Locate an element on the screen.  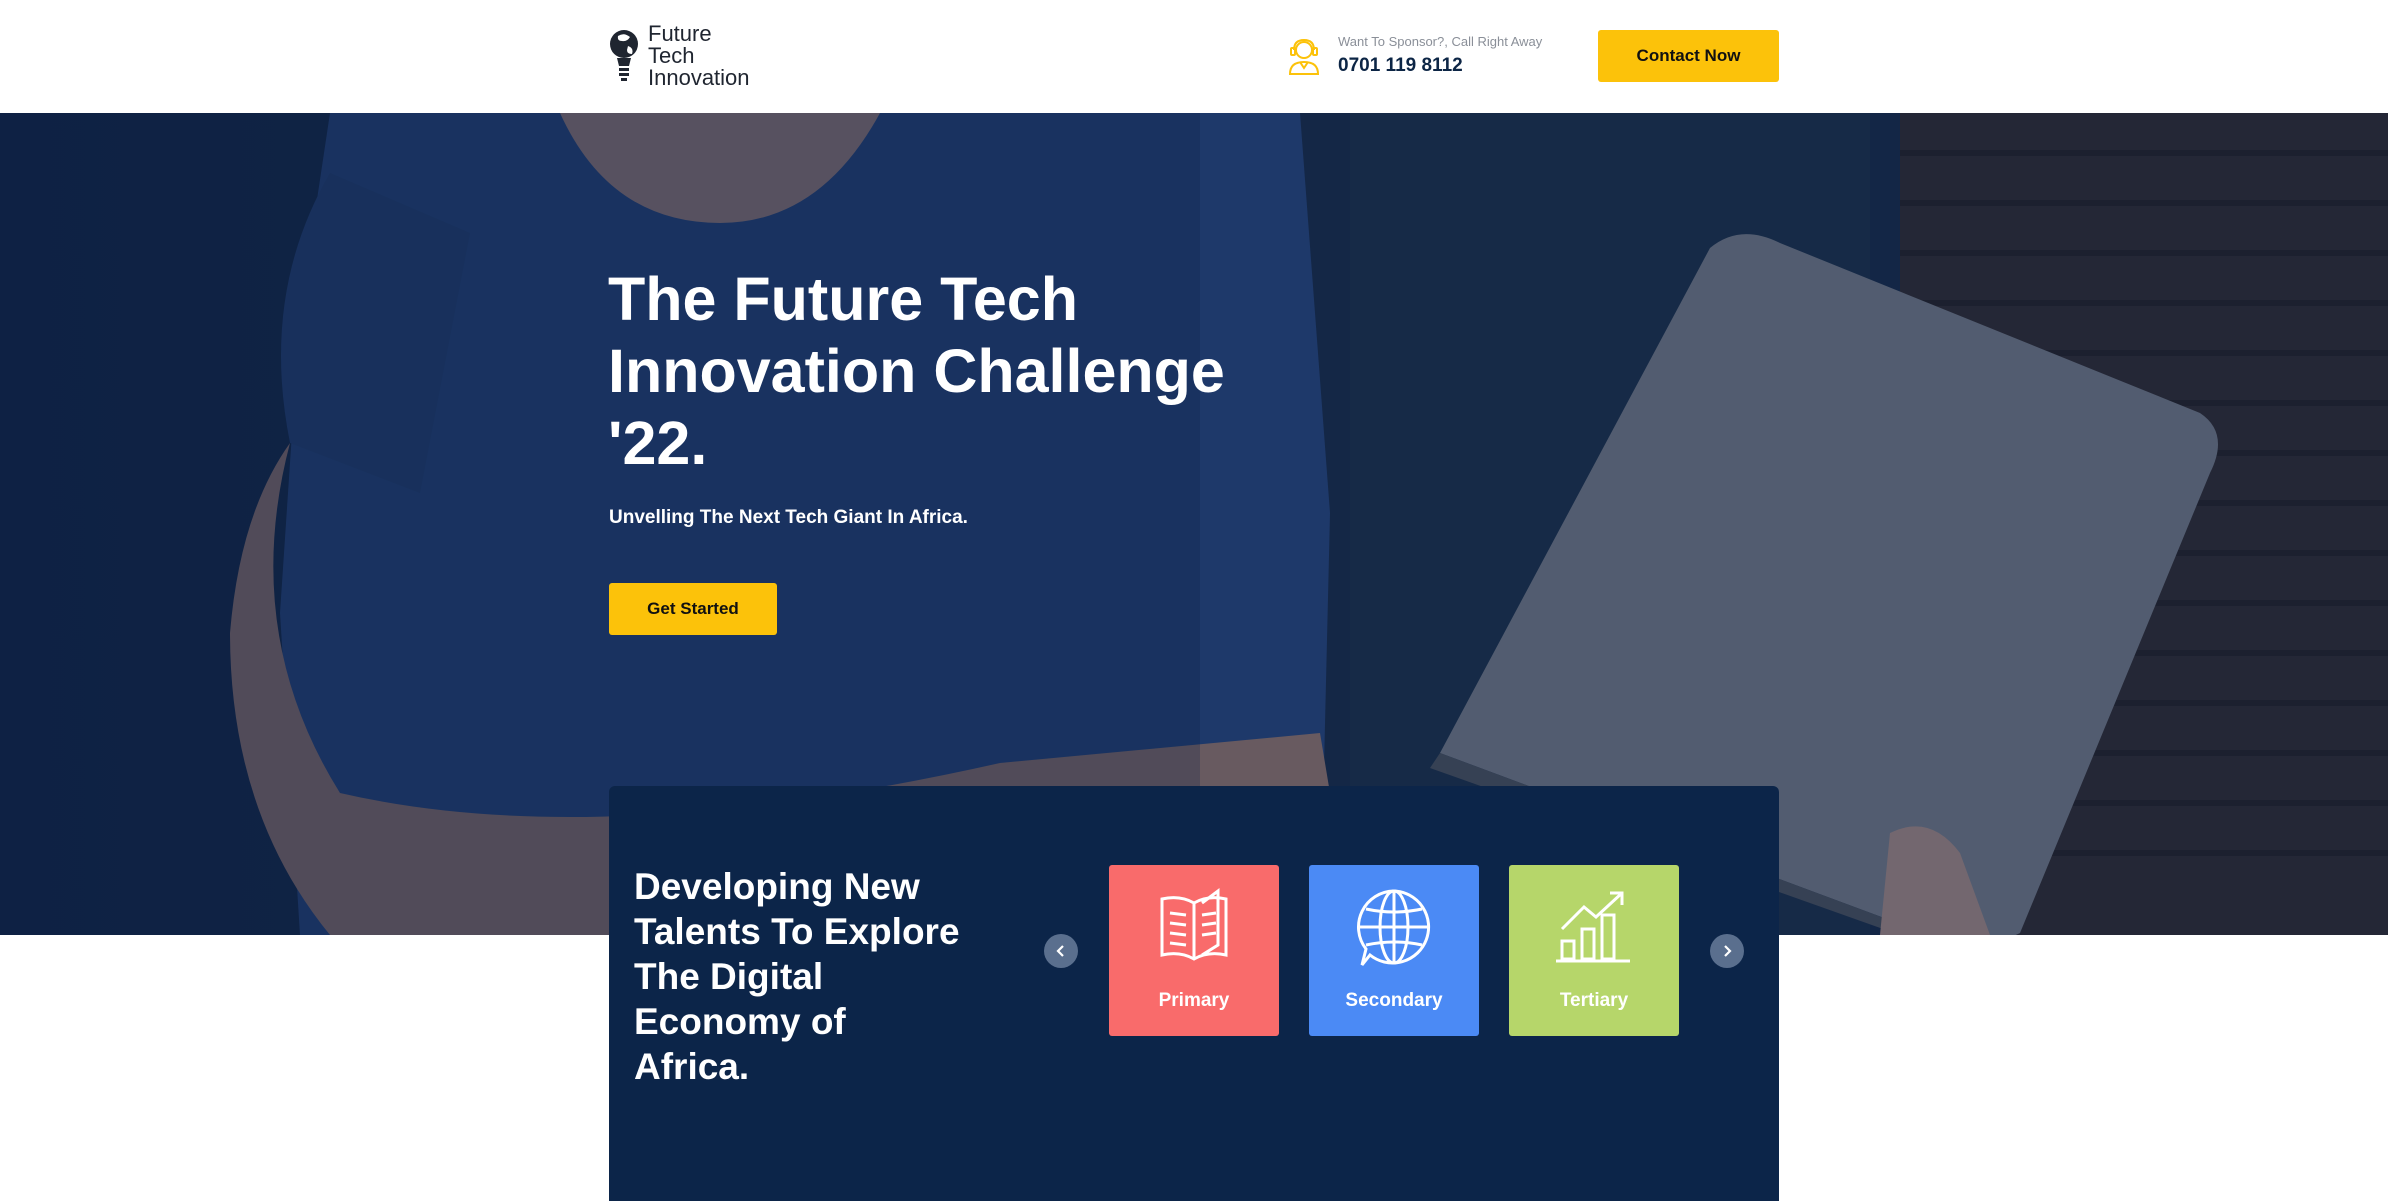
chevron-left-icon is located at coordinates (1060, 951).